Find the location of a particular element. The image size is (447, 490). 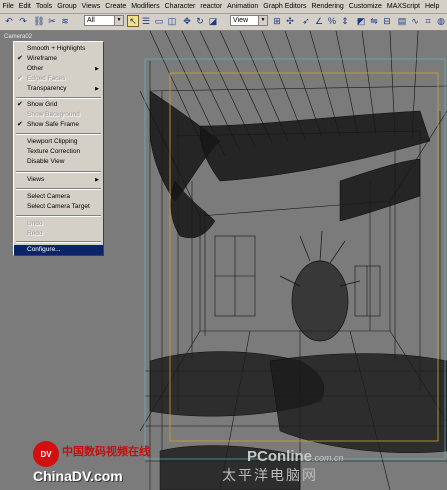

menu-item-label: Show Background is located at coordinates (53, 114).